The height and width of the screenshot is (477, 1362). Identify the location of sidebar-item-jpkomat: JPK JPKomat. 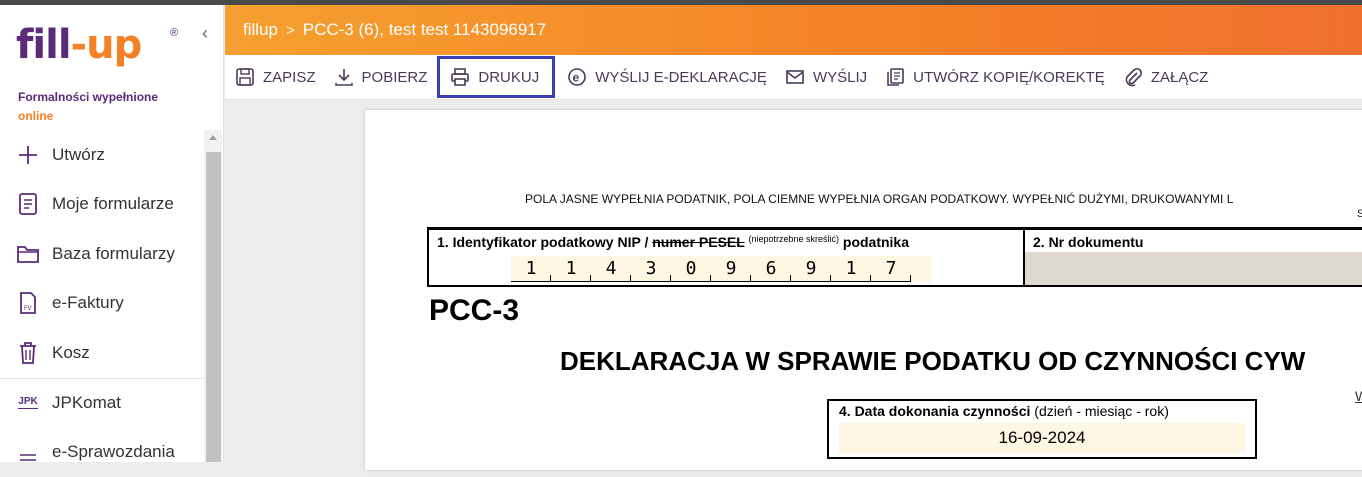
(102, 402).